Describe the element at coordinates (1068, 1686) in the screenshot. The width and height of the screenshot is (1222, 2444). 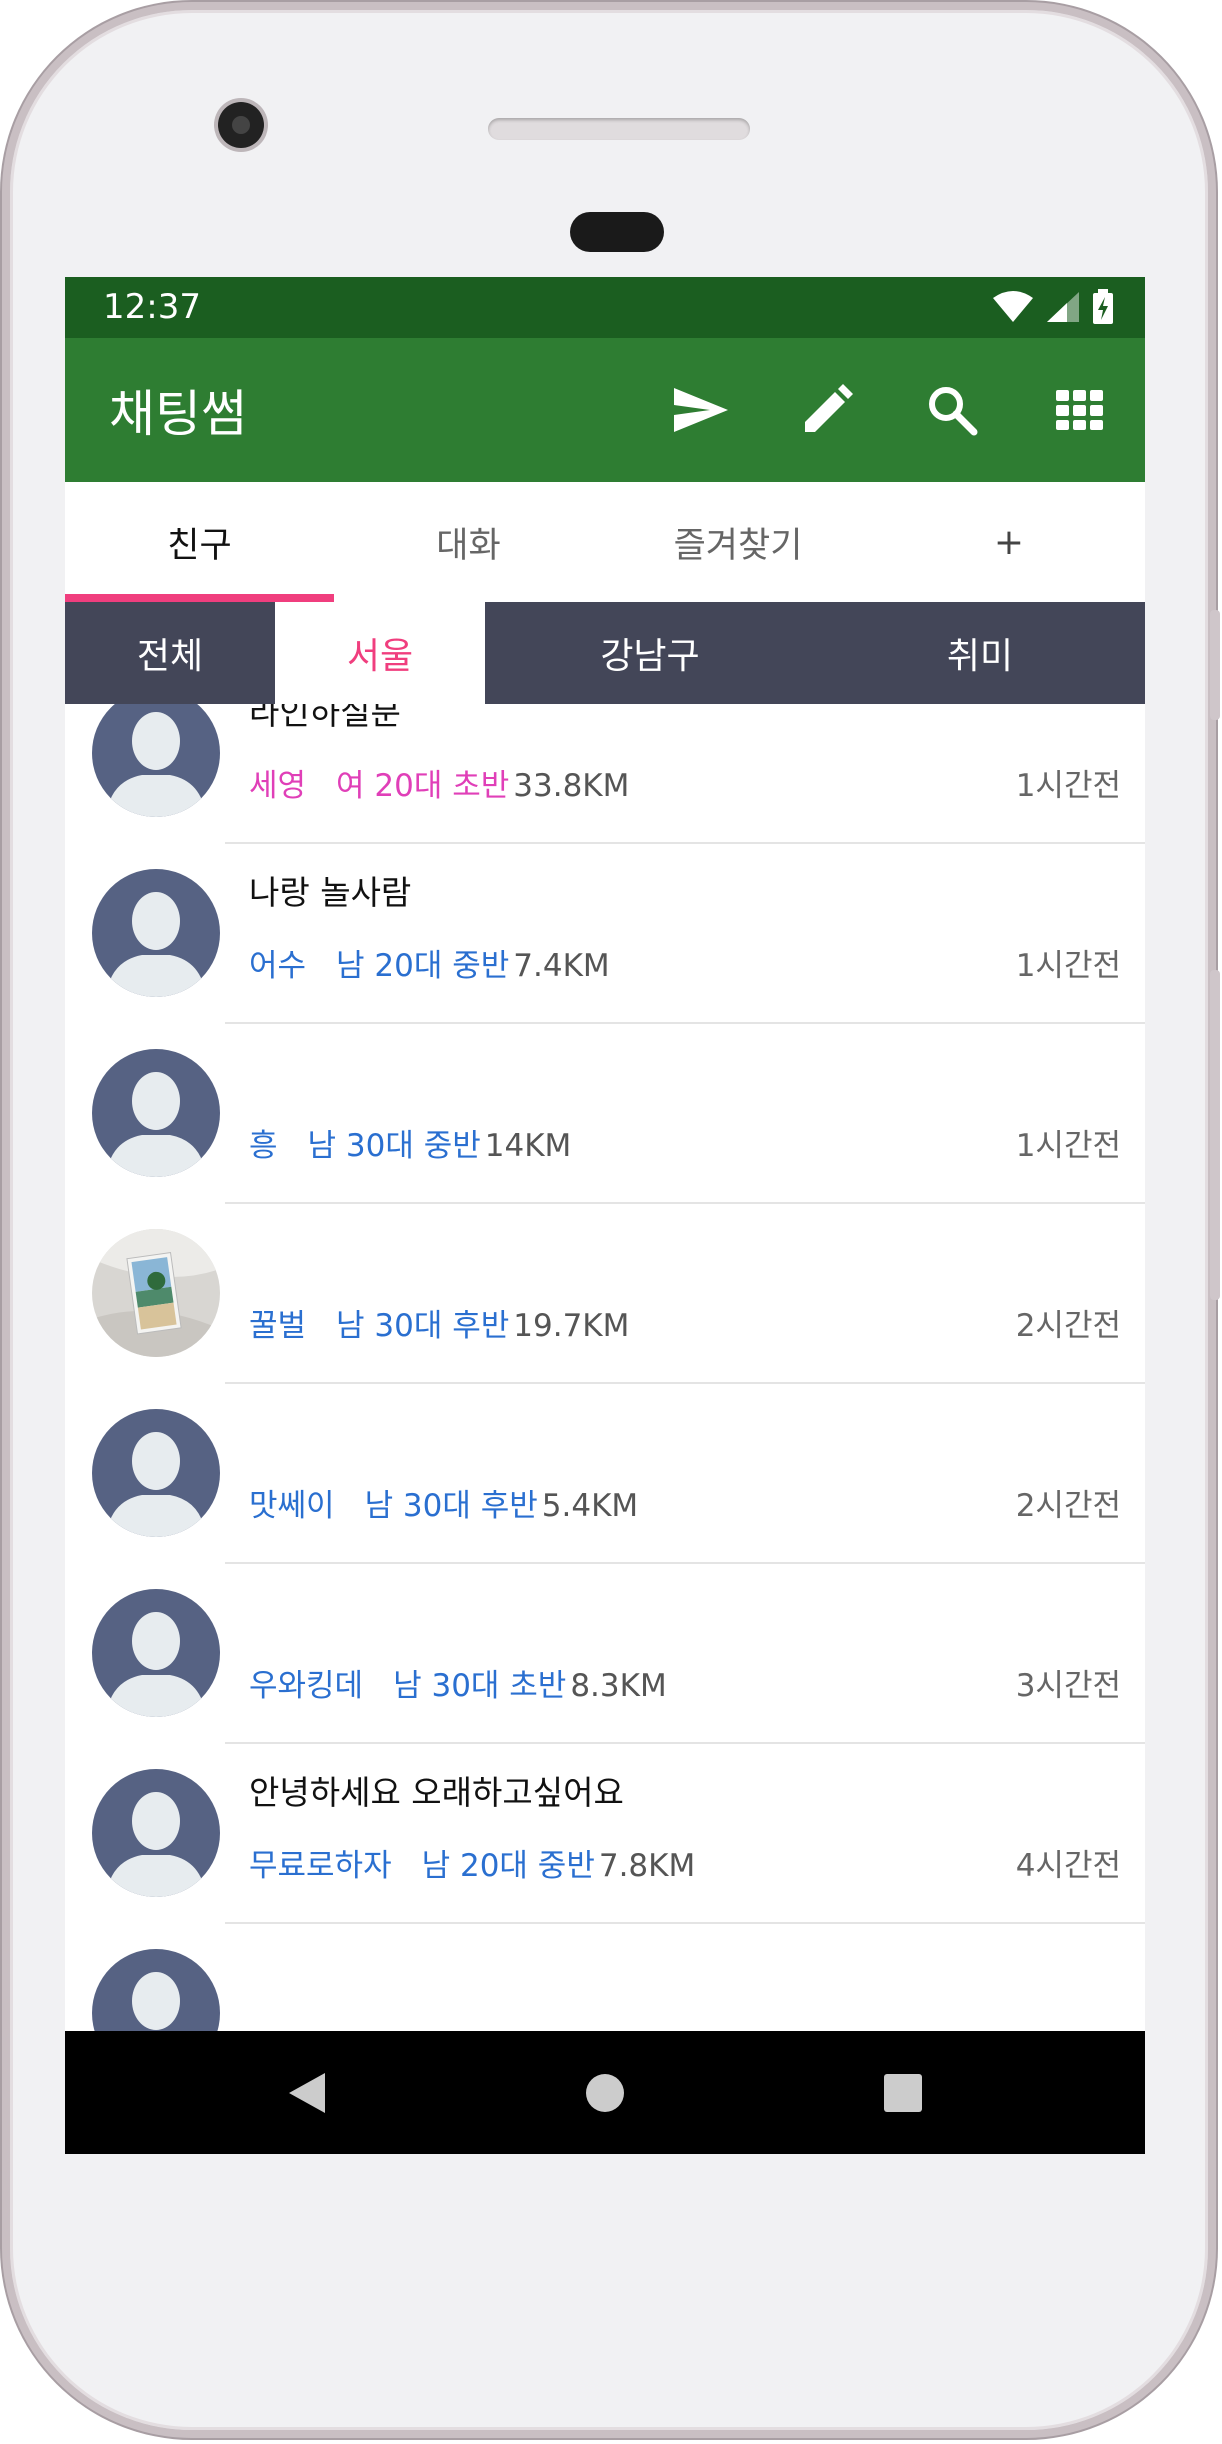
I see `last-active-time: 3시간전` at that location.